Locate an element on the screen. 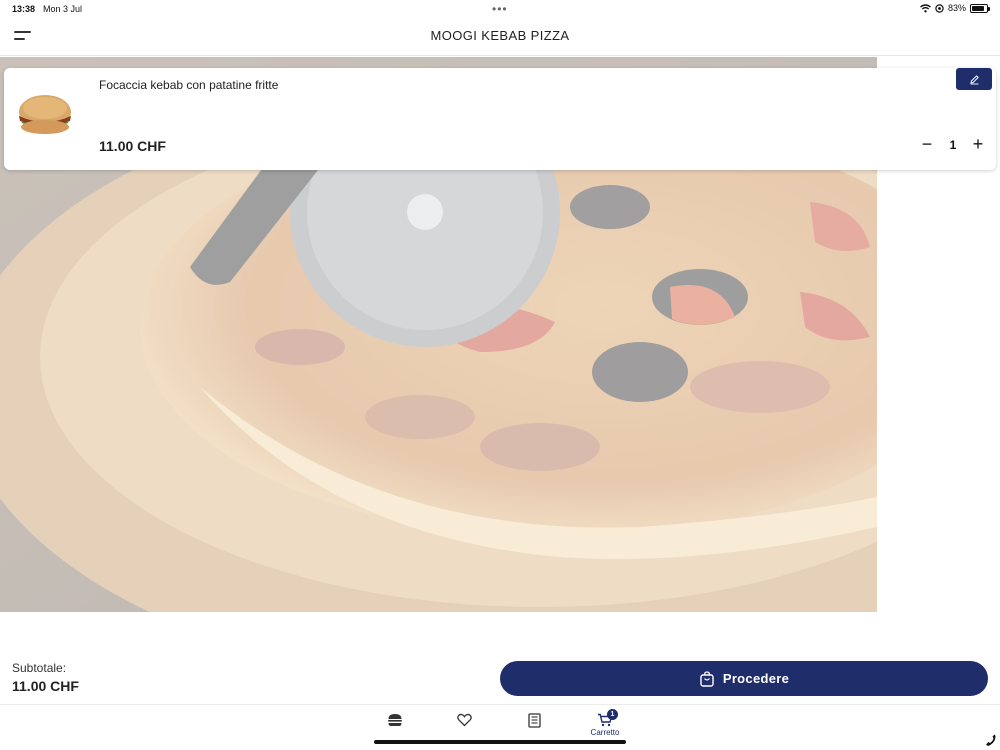 This screenshot has height=750, width=1000. status-date: Mon 3 Jul is located at coordinates (63, 9).